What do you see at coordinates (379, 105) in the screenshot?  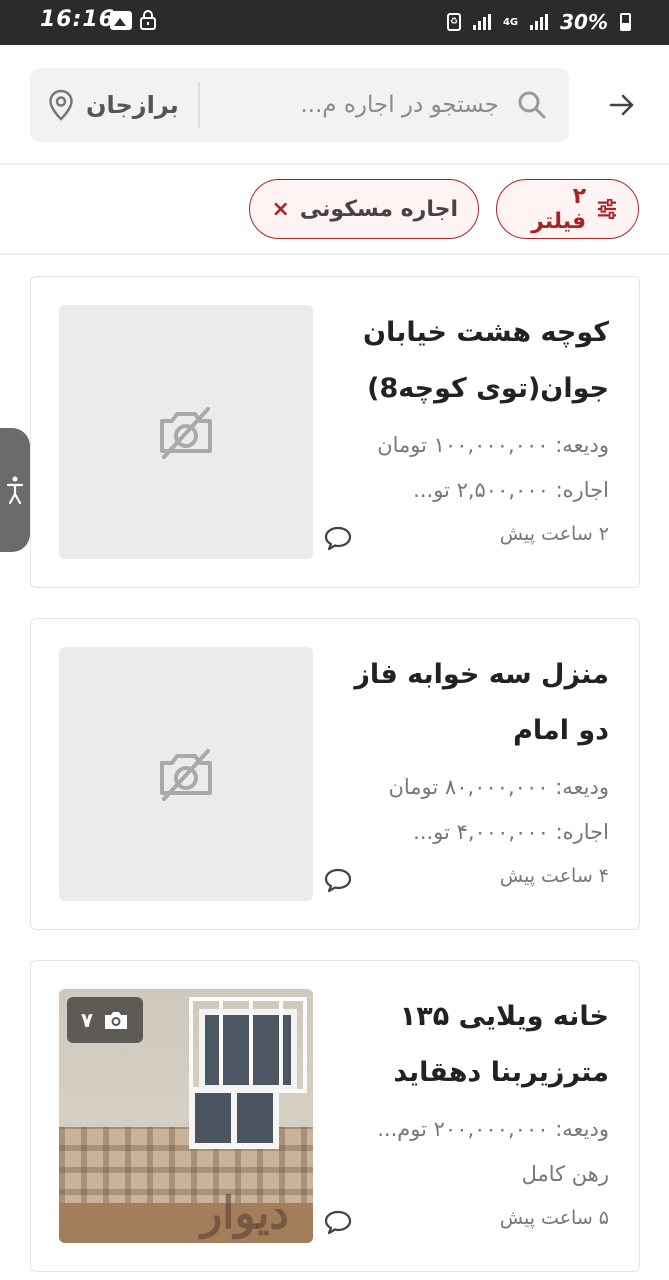 I see `search-input` at bounding box center [379, 105].